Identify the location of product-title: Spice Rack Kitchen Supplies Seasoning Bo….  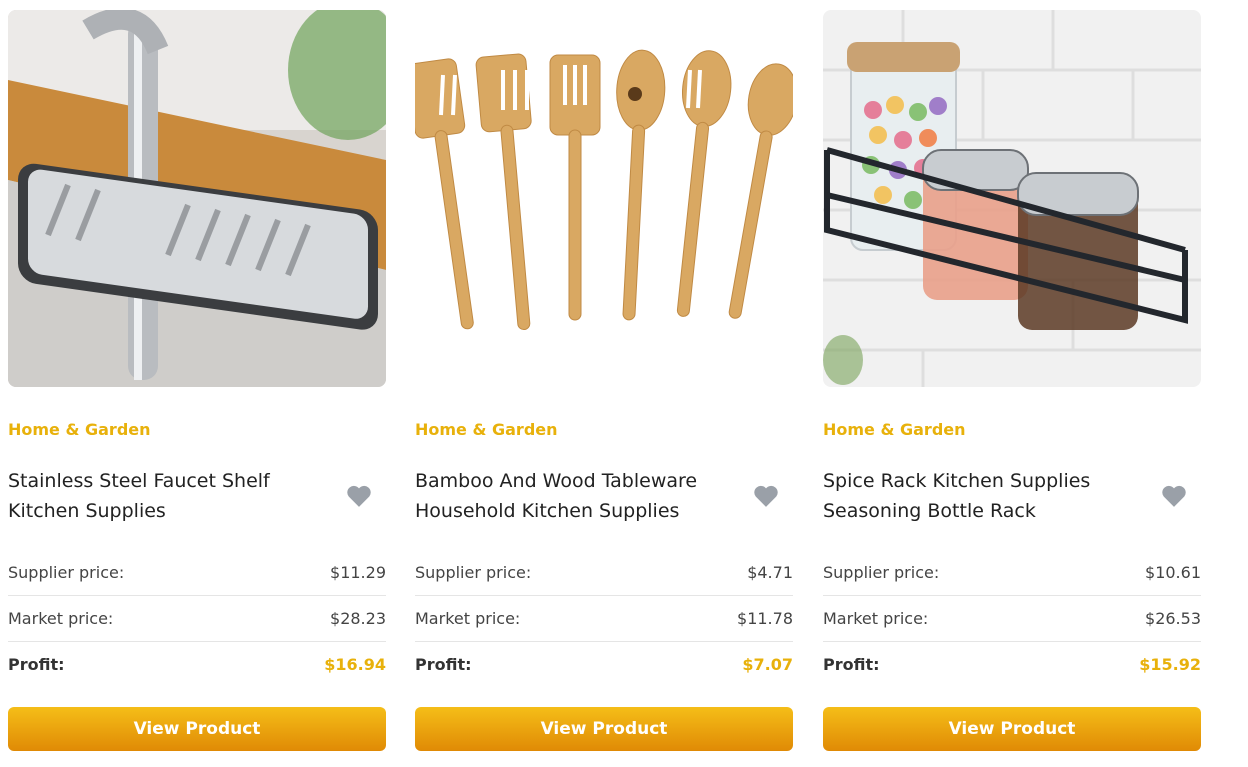
(973, 496).